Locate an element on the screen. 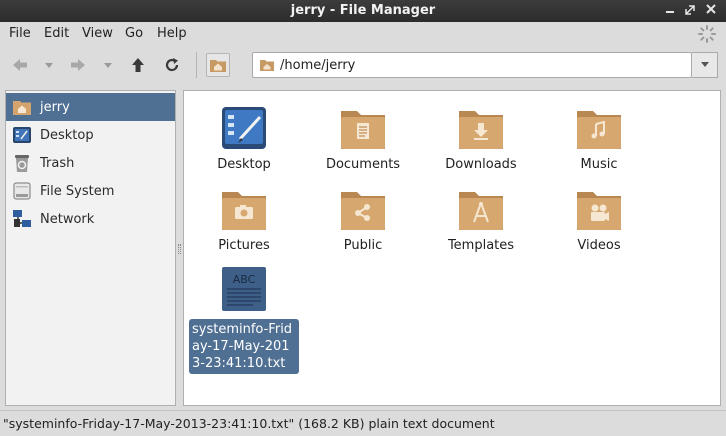  sidebar-item-label: Desktop is located at coordinates (67, 135).